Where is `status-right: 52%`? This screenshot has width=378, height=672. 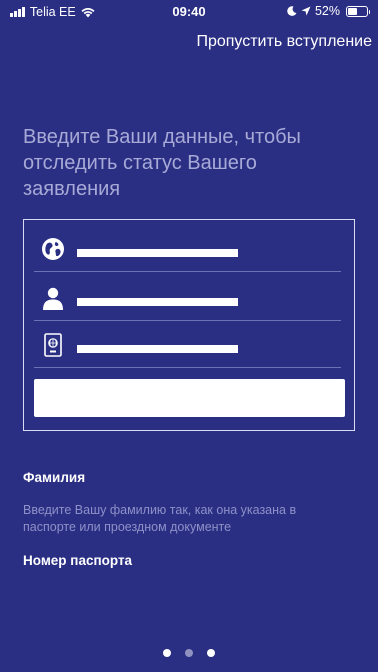 status-right: 52% is located at coordinates (328, 11).